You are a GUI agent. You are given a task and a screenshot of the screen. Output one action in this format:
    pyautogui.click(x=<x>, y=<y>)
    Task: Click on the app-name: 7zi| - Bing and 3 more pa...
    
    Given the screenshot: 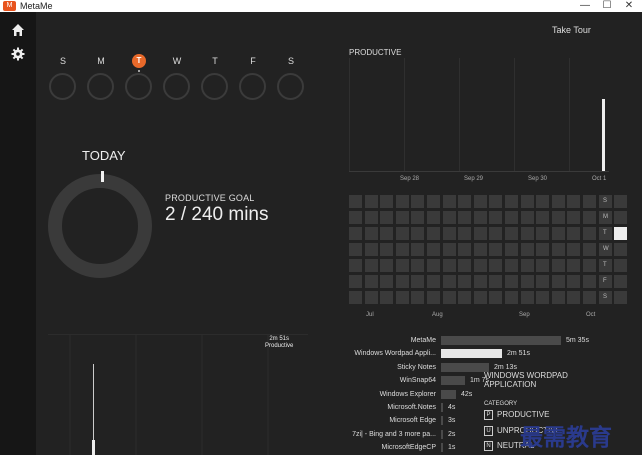 What is the action you would take?
    pyautogui.click(x=381, y=434)
    